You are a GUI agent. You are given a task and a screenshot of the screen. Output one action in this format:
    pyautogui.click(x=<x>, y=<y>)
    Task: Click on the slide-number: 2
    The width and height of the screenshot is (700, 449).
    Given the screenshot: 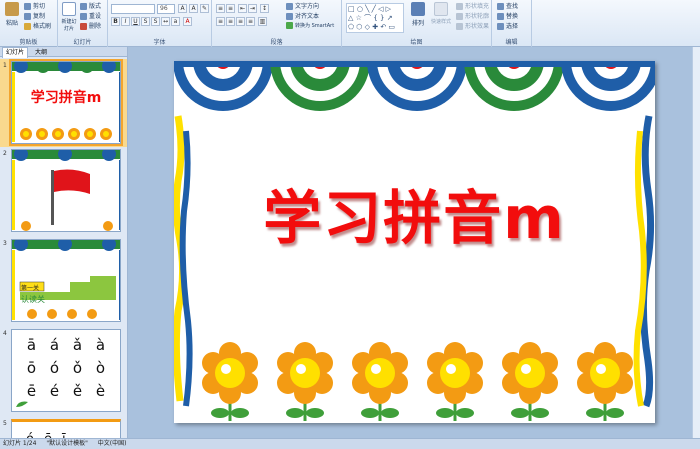 What is the action you would take?
    pyautogui.click(x=5, y=153)
    